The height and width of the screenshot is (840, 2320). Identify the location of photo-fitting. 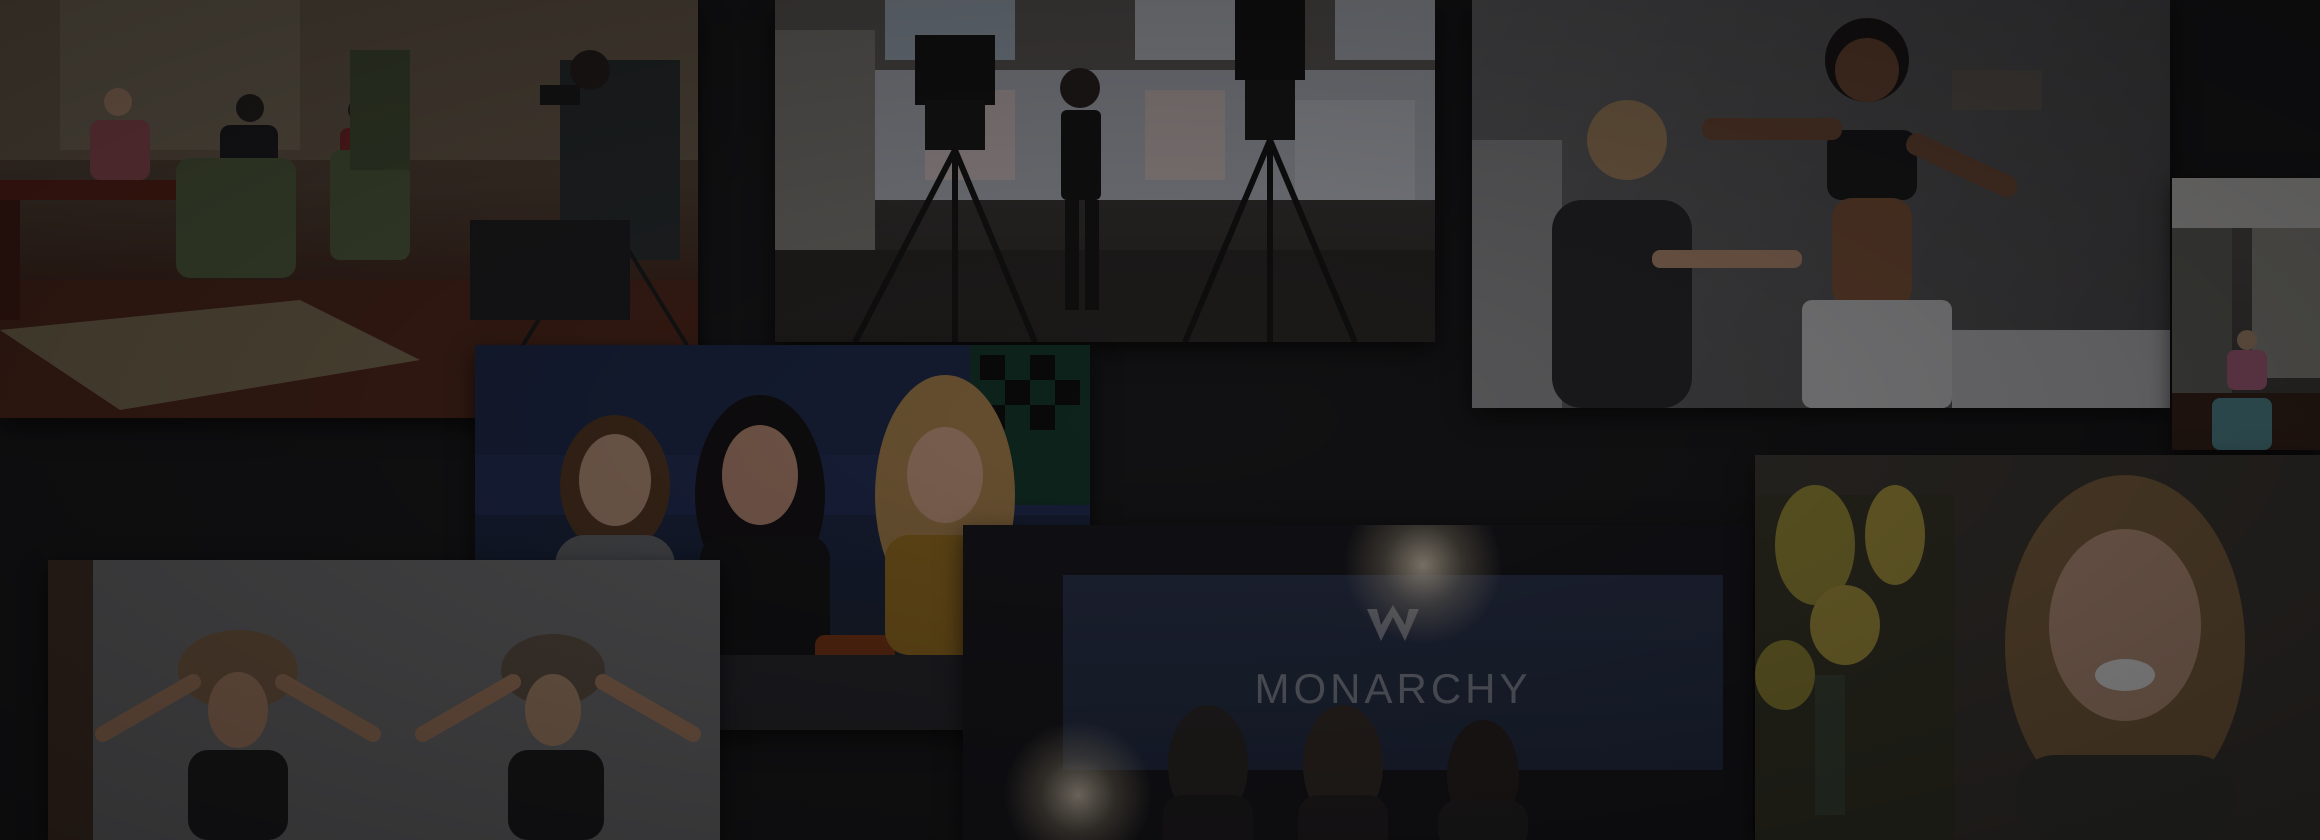
(1821, 204).